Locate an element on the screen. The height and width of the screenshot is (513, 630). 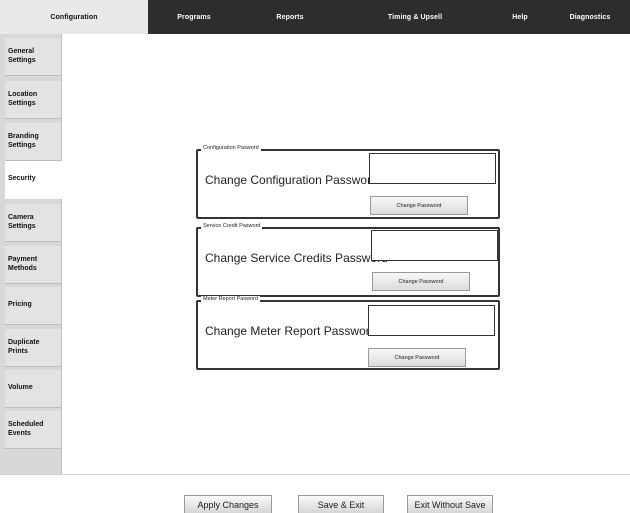
sidebar-item-volume: Volume is located at coordinates (33, 389).